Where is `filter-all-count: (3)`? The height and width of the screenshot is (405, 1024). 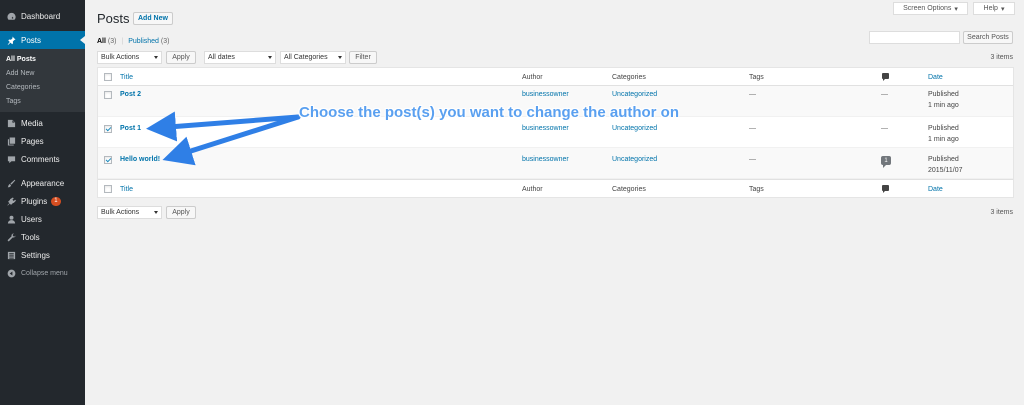 filter-all-count: (3) is located at coordinates (112, 41).